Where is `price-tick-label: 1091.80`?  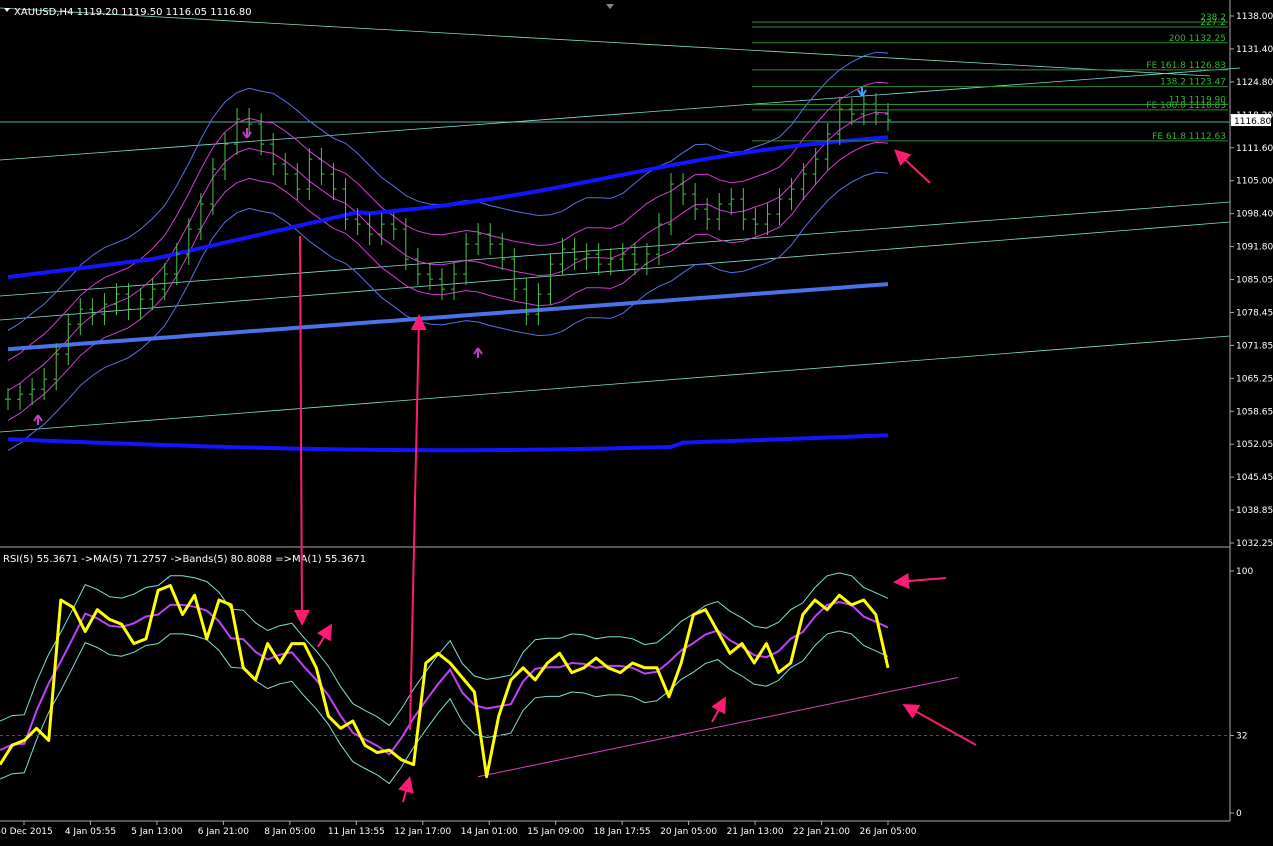 price-tick-label: 1091.80 is located at coordinates (1254, 248).